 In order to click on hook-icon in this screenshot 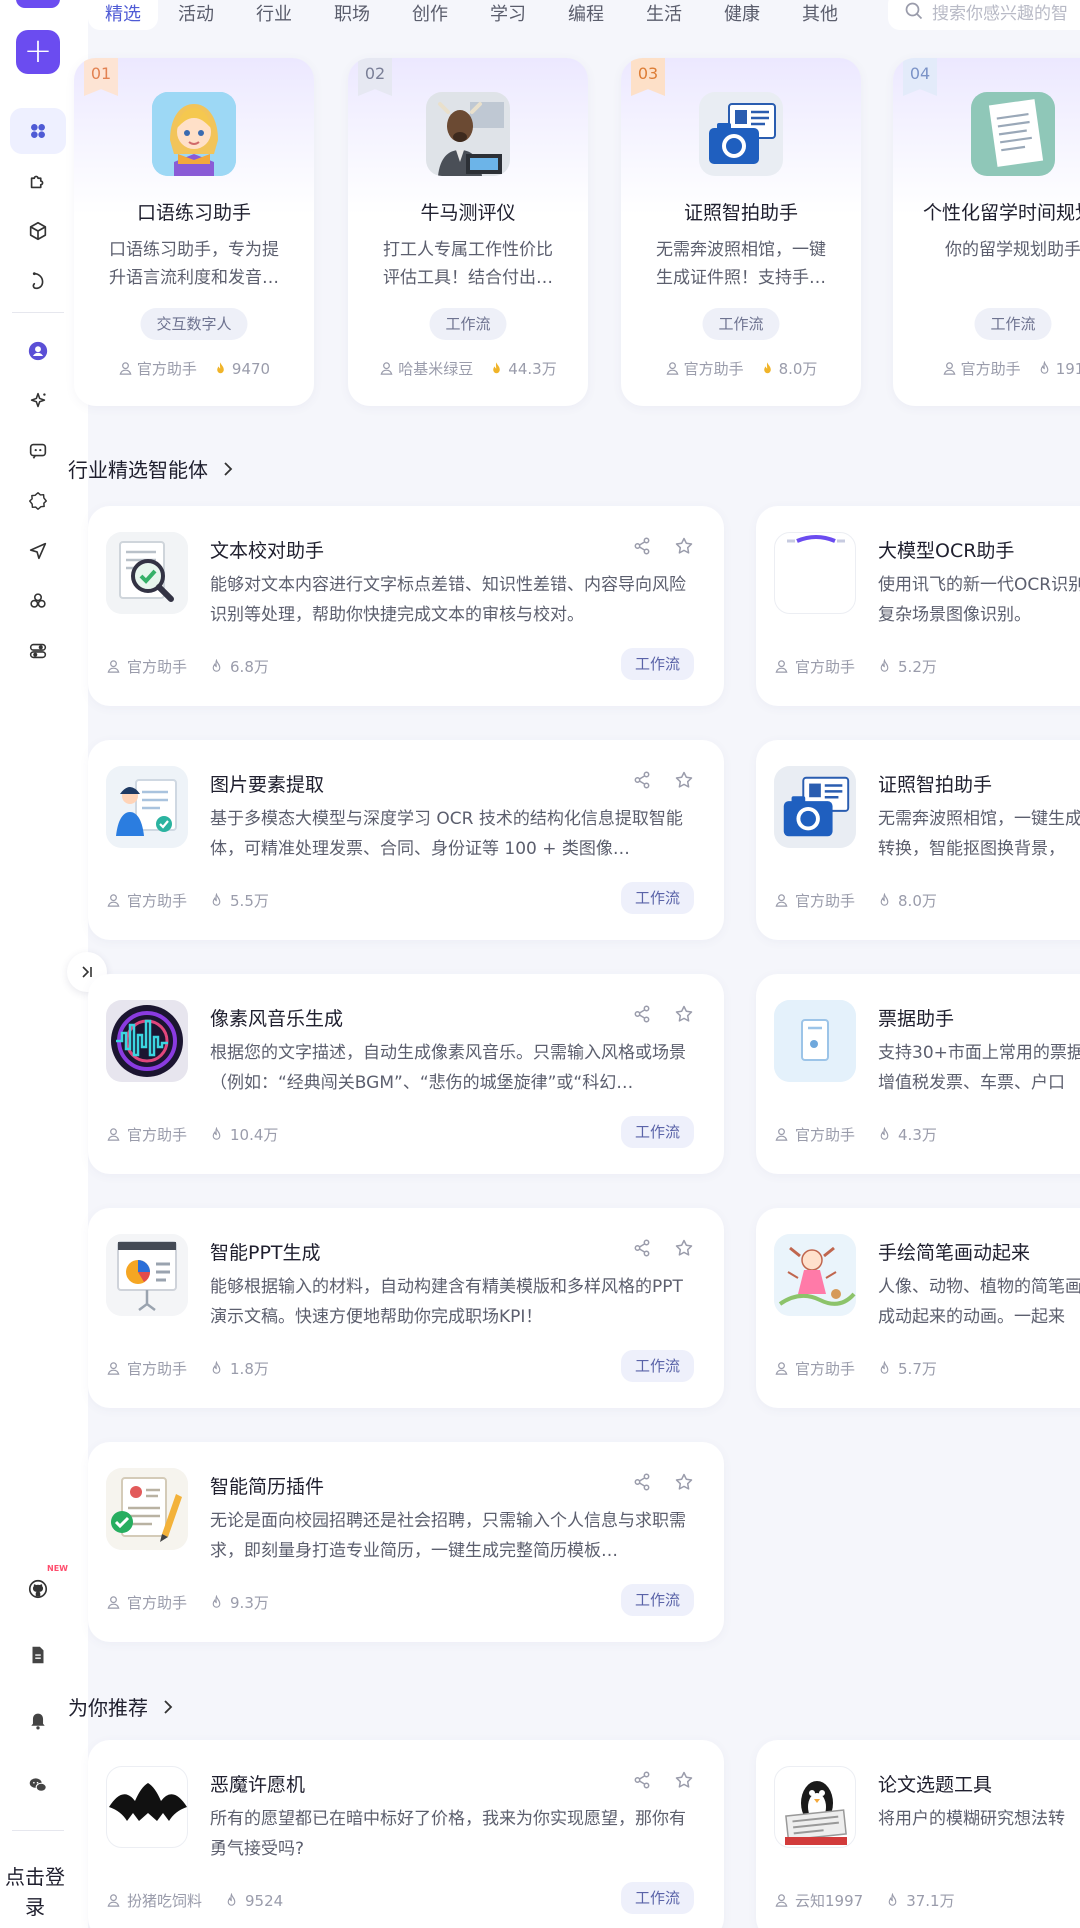, I will do `click(38, 281)`.